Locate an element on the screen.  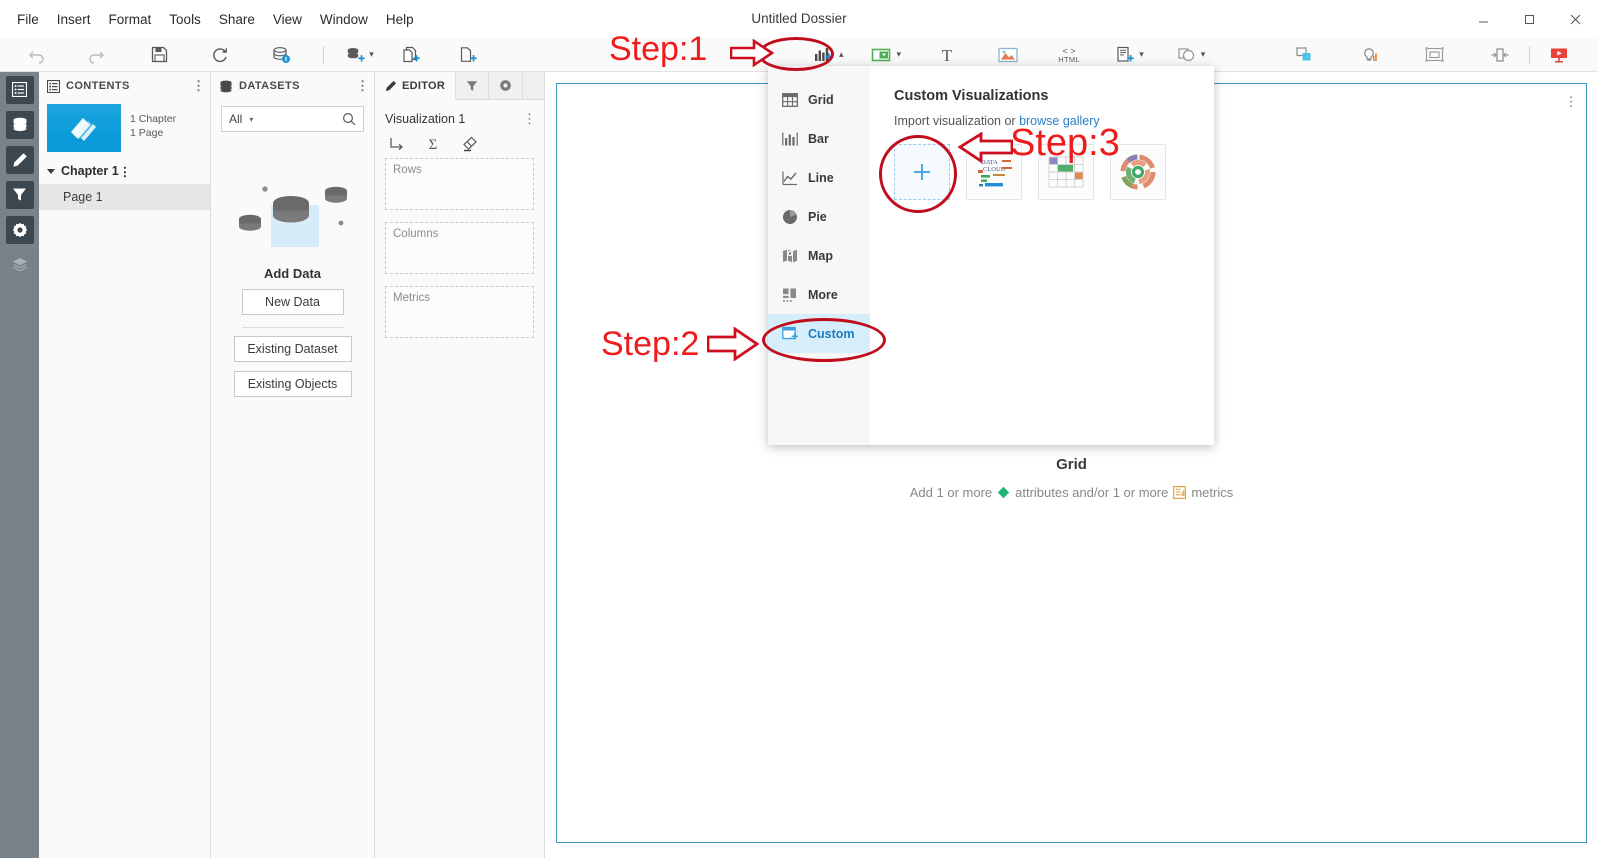
layers-icon is located at coordinates (20, 265).